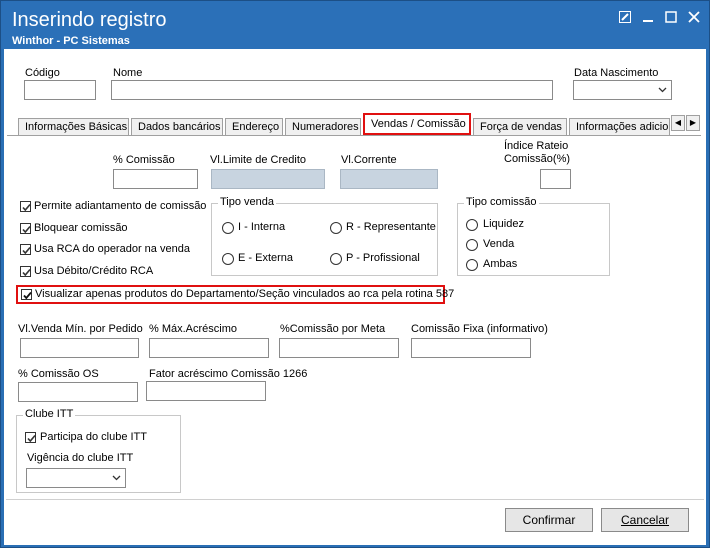 Image resolution: width=710 pixels, height=548 pixels. Describe the element at coordinates (193, 329) in the screenshot. I see `pct-max-acrescimo-label: % Máx.Acréscimo` at that location.